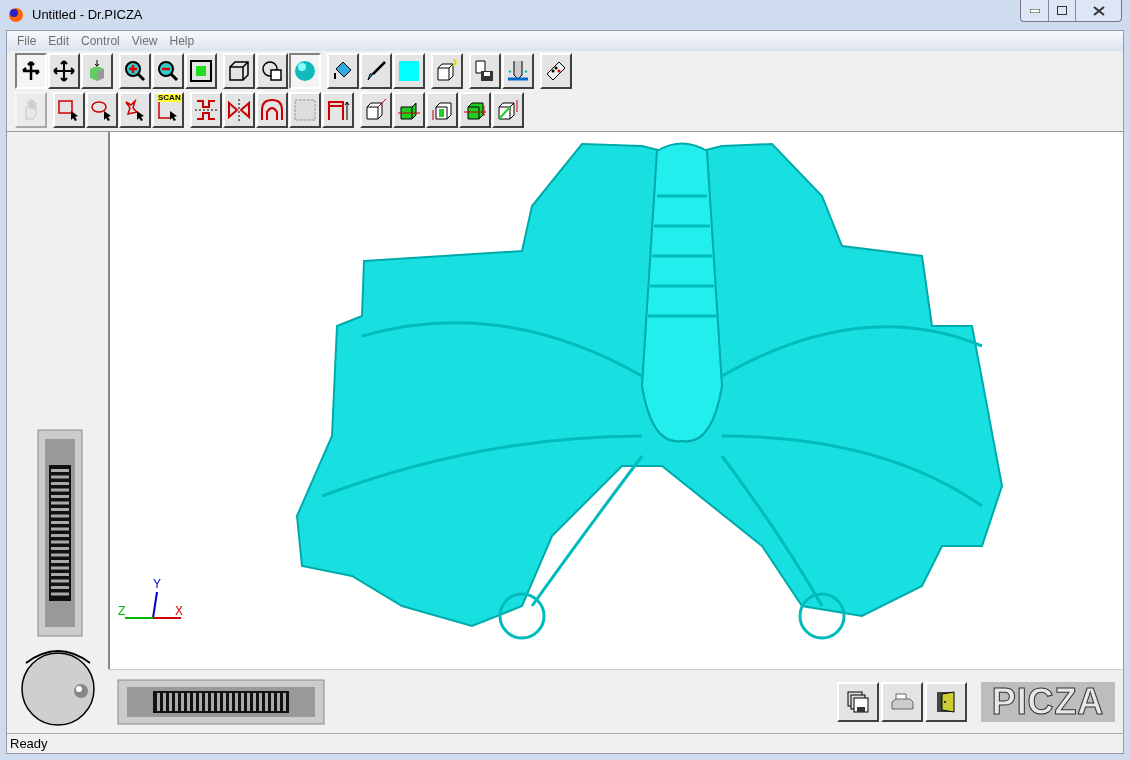  Describe the element at coordinates (518, 71) in the screenshot. I see `scanner-icon` at that location.